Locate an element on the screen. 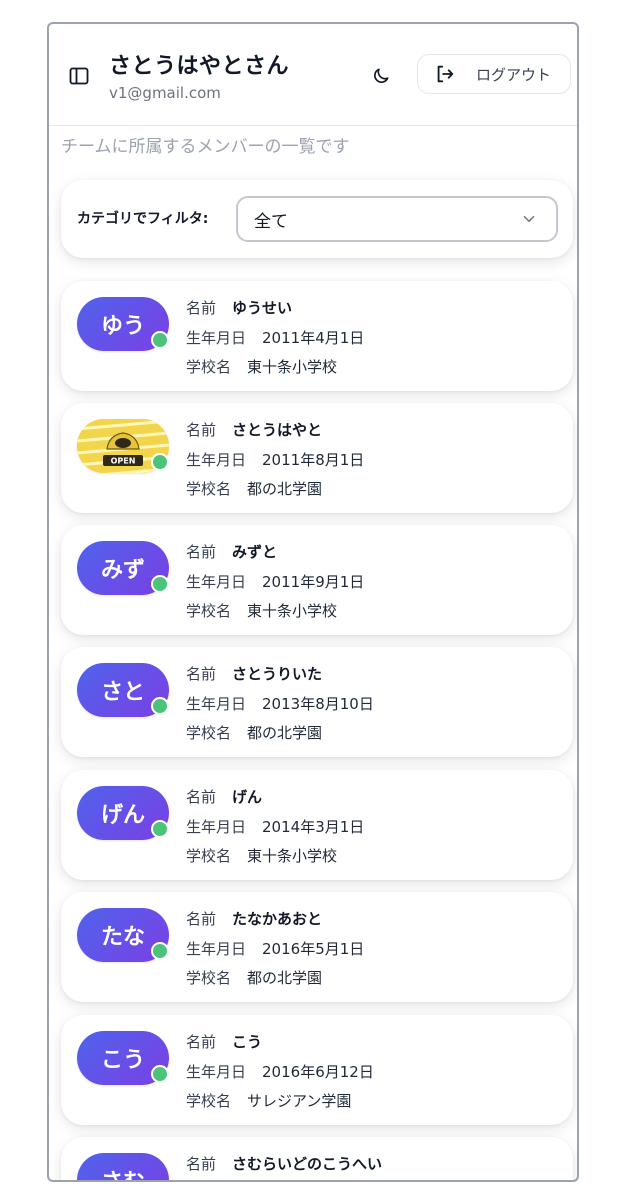 Image resolution: width=626 pixels, height=1204 pixels. page-subtitle: チームに所属するメンバーの一覧です is located at coordinates (205, 147).